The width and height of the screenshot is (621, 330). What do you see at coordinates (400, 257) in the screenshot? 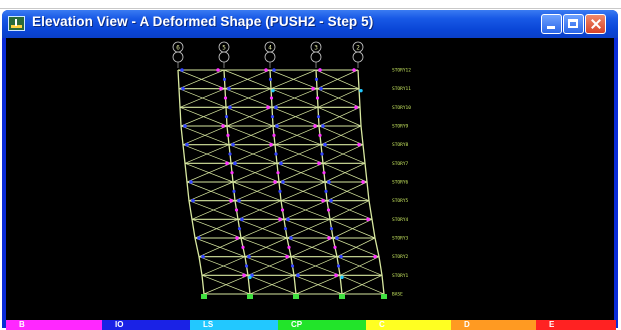
I see `story-label: STORY2` at bounding box center [400, 257].